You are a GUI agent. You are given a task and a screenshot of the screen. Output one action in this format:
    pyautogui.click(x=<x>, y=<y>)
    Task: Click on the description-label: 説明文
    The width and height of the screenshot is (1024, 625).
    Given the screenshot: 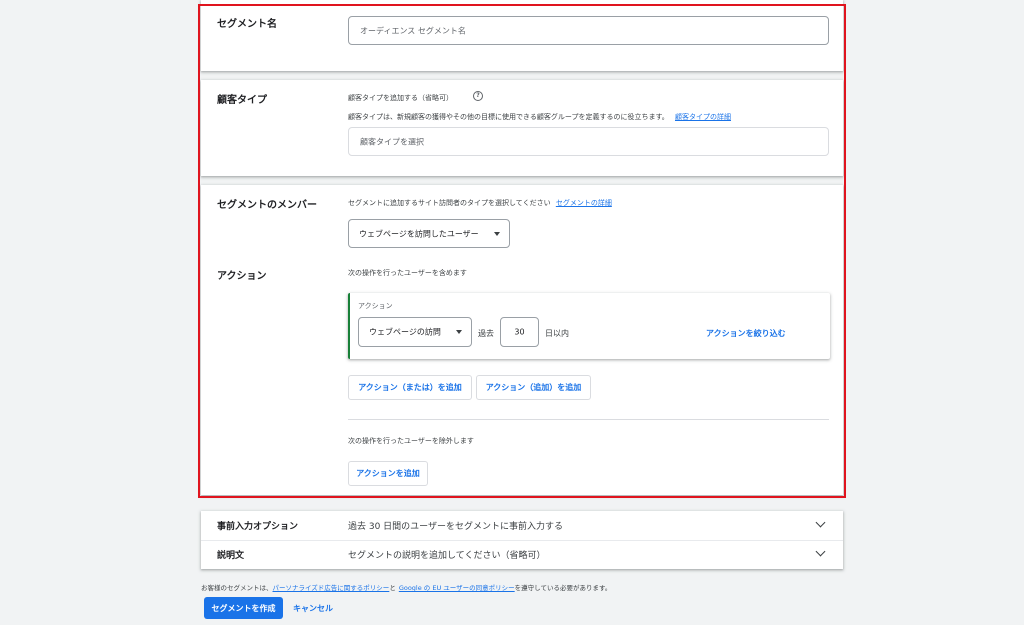 What is the action you would take?
    pyautogui.click(x=231, y=556)
    